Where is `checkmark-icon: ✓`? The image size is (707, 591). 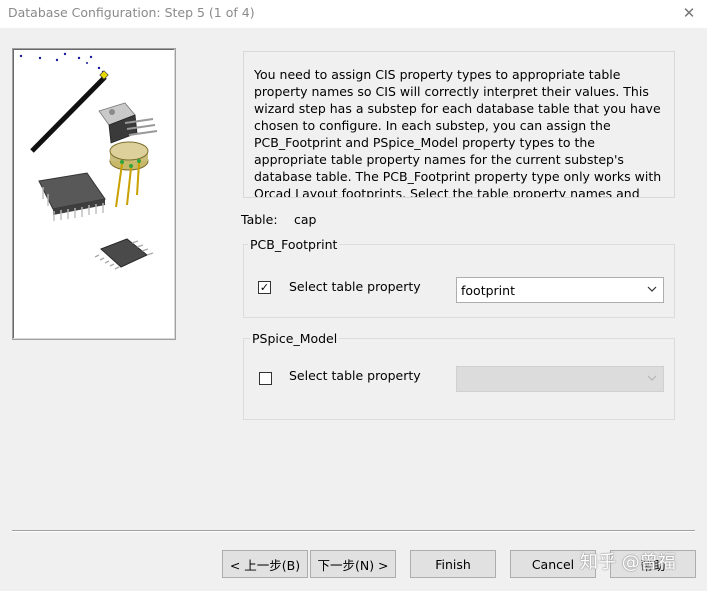
checkmark-icon: ✓ is located at coordinates (264, 287).